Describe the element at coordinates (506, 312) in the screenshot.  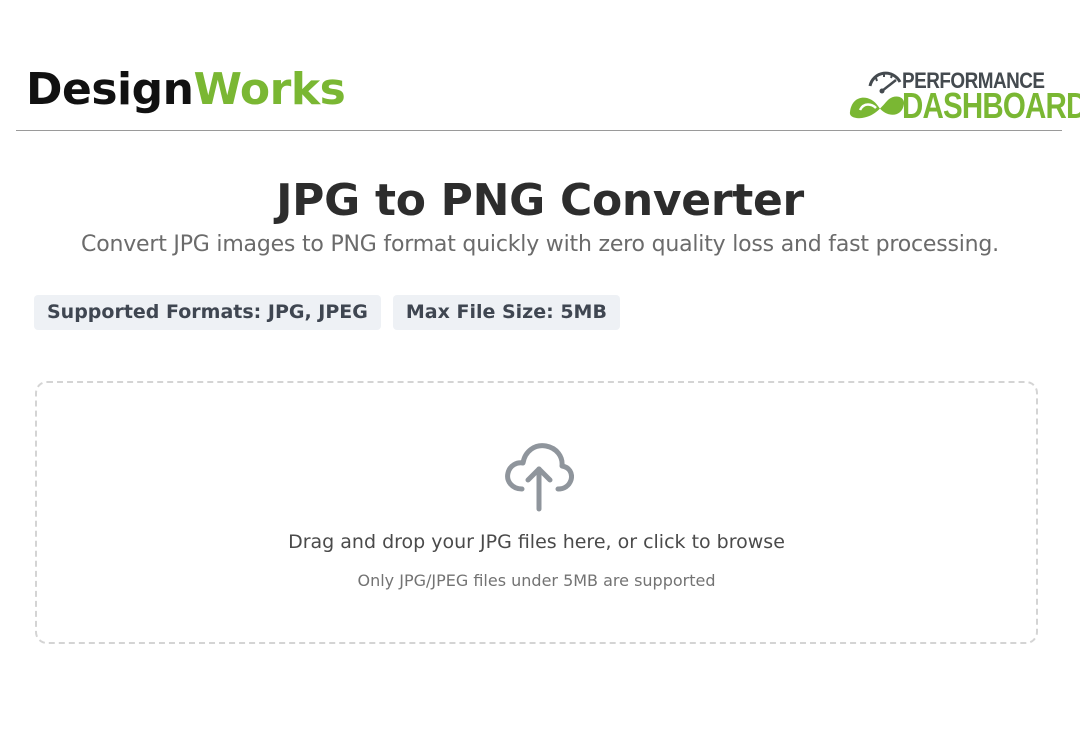
I see `max-file-size-badge: Max File Size: 5MB` at that location.